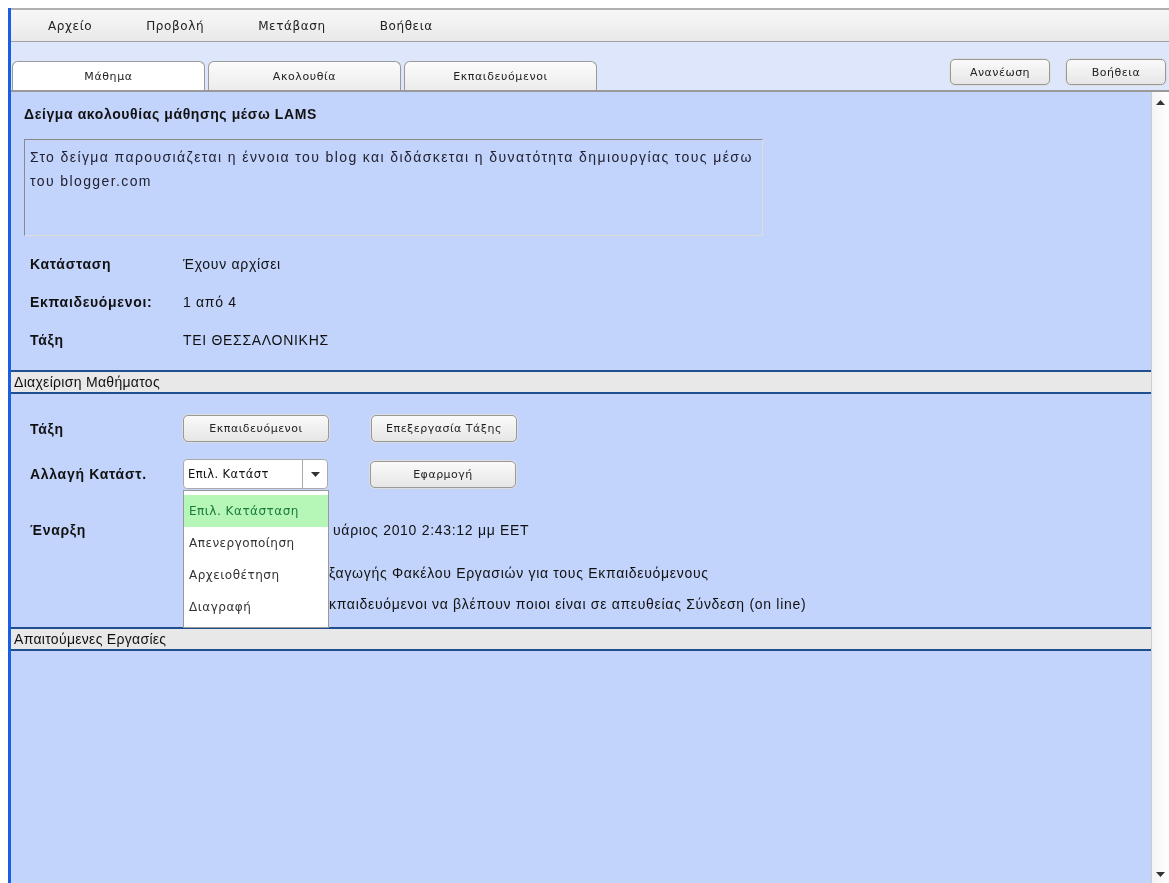 Image resolution: width=1169 pixels, height=883 pixels. I want to click on tab: Ακολουθία, so click(304, 75).